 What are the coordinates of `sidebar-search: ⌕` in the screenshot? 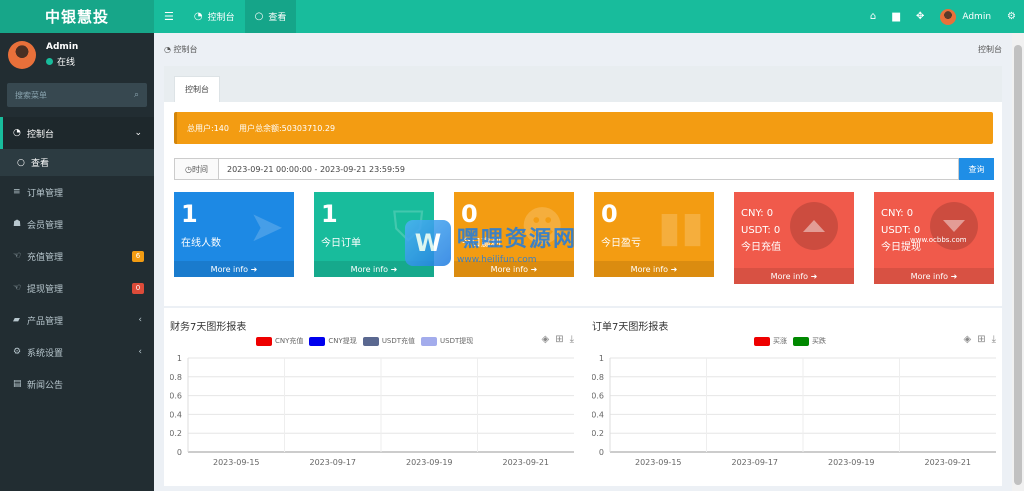 It's located at (77, 95).